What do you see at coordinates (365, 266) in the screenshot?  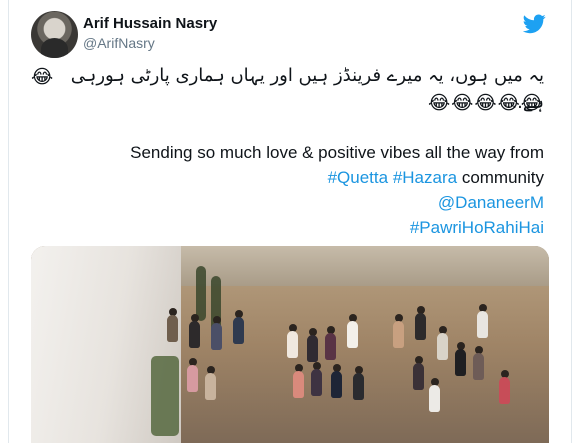 I see `media-fence` at bounding box center [365, 266].